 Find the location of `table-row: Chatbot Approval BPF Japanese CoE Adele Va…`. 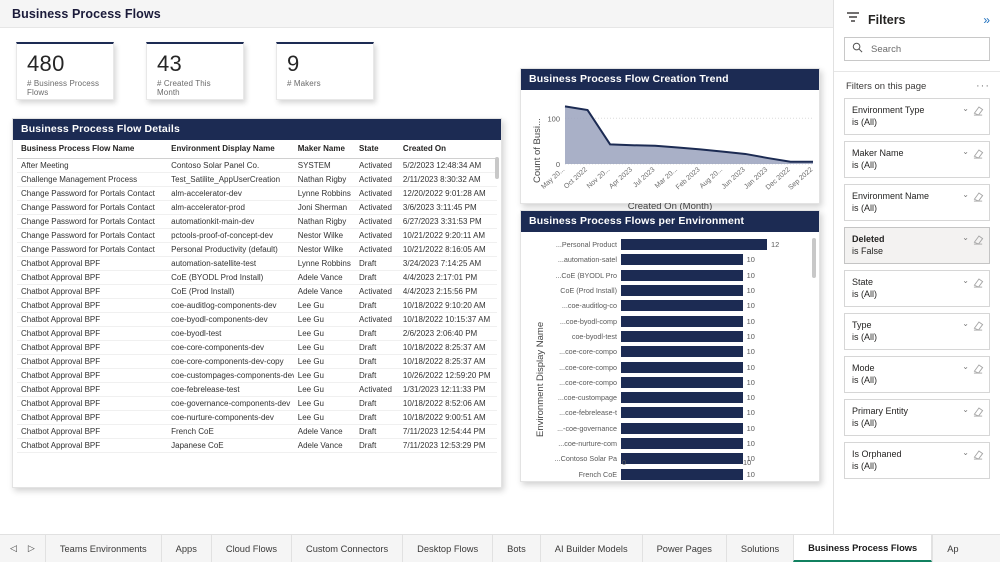

table-row: Chatbot Approval BPF Japanese CoE Adele Va… is located at coordinates (257, 445).